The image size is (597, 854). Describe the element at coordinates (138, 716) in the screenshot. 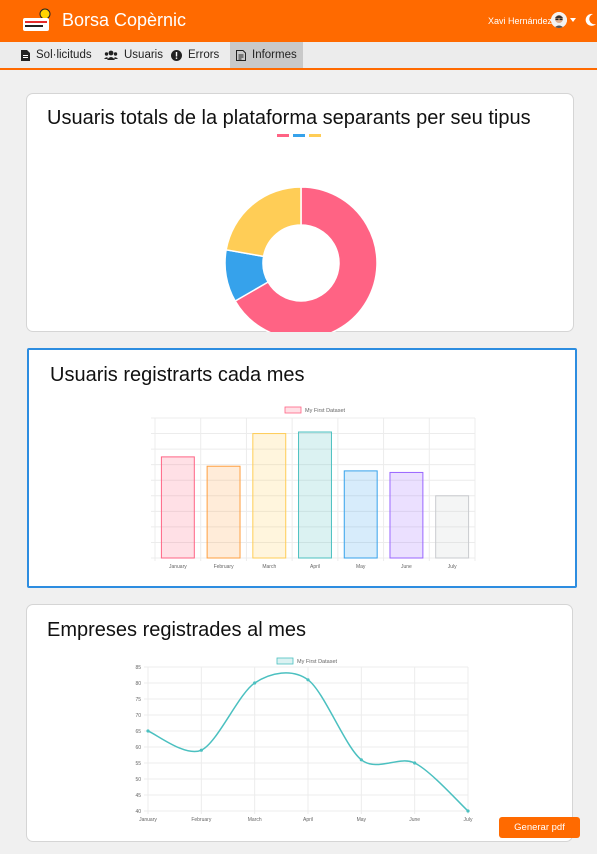

I see `y-tick-label: 70` at that location.